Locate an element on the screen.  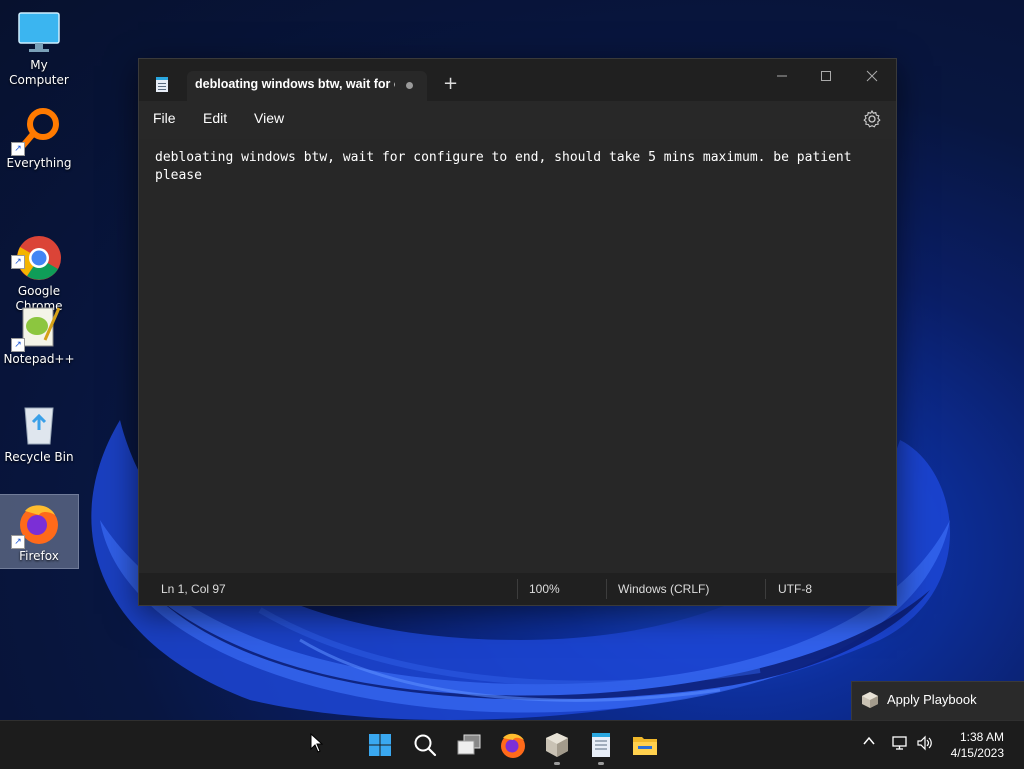
minimize-icon is located at coordinates (782, 76).